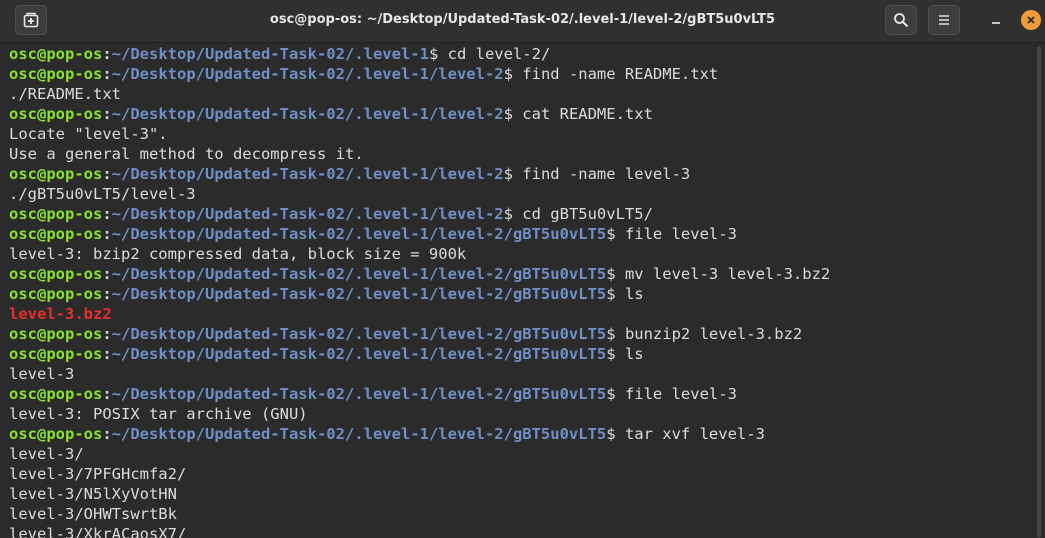  What do you see at coordinates (98, 531) in the screenshot?
I see `output-text: level-3/XkrACaosX7/` at bounding box center [98, 531].